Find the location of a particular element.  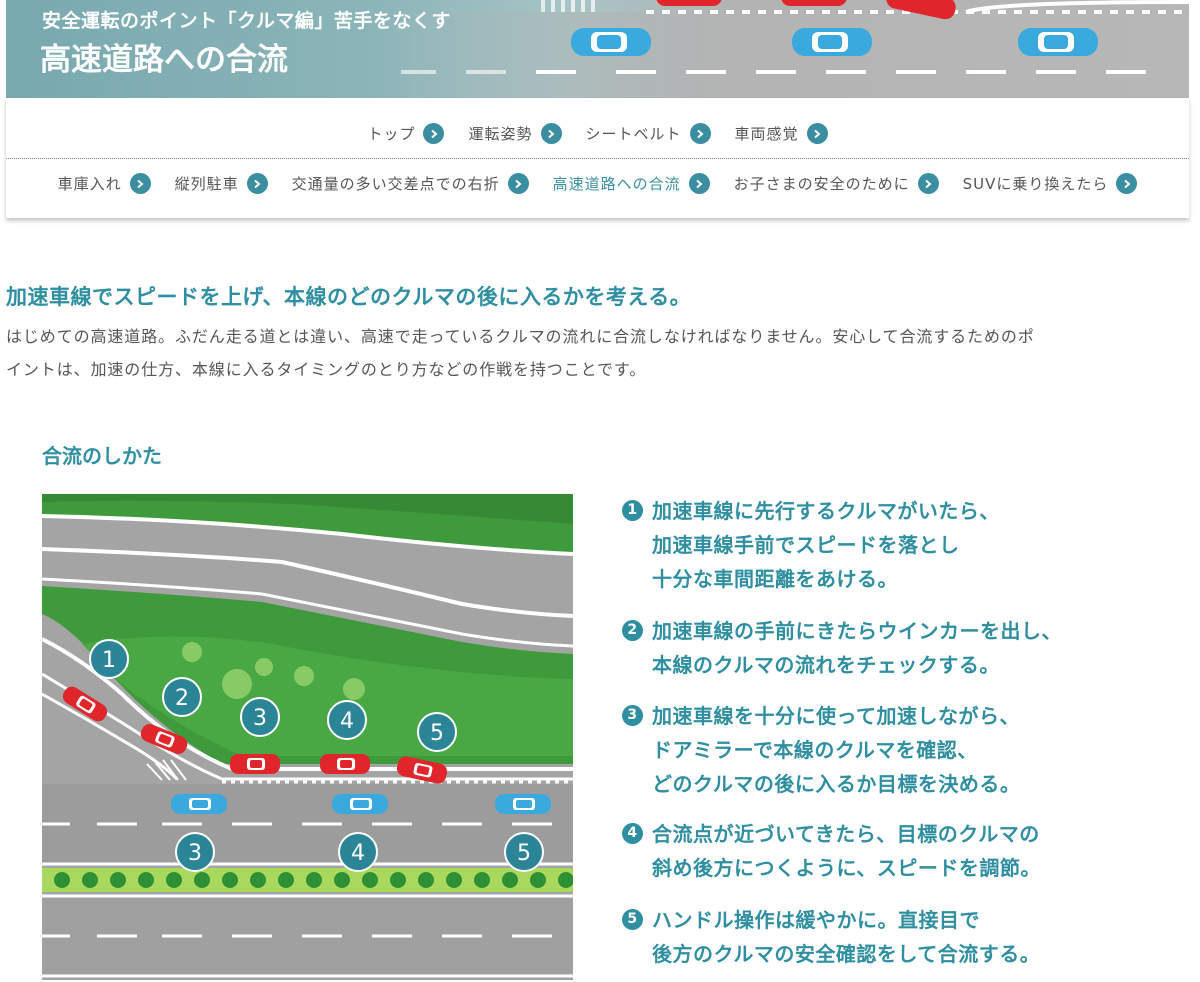

nav-link-label: 車両感覚 is located at coordinates (766, 134).